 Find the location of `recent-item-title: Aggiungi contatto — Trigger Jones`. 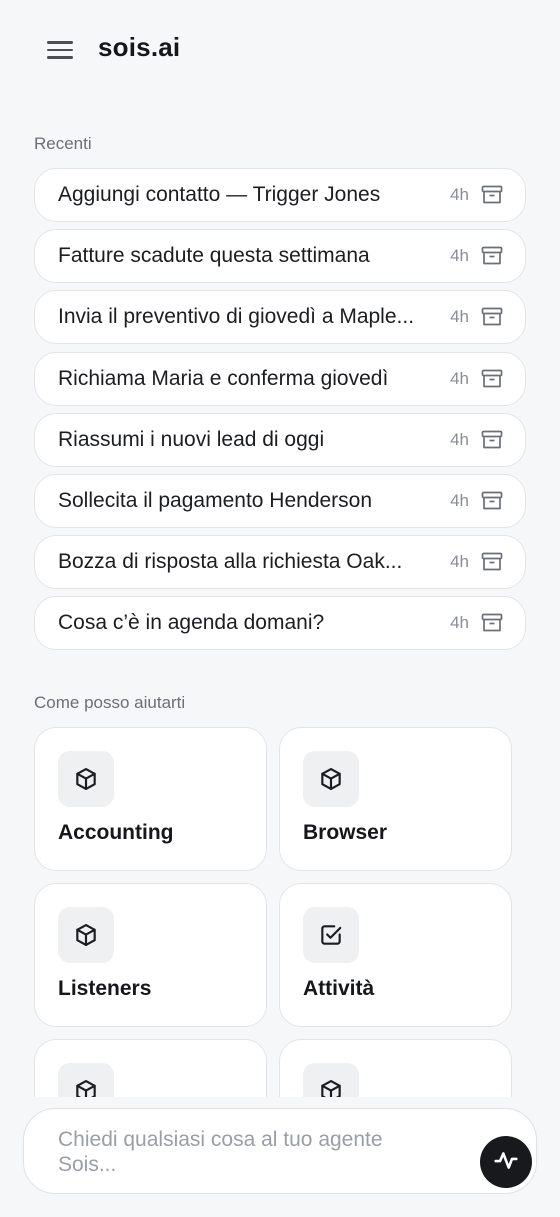

recent-item-title: Aggiungi contatto — Trigger Jones is located at coordinates (219, 194).